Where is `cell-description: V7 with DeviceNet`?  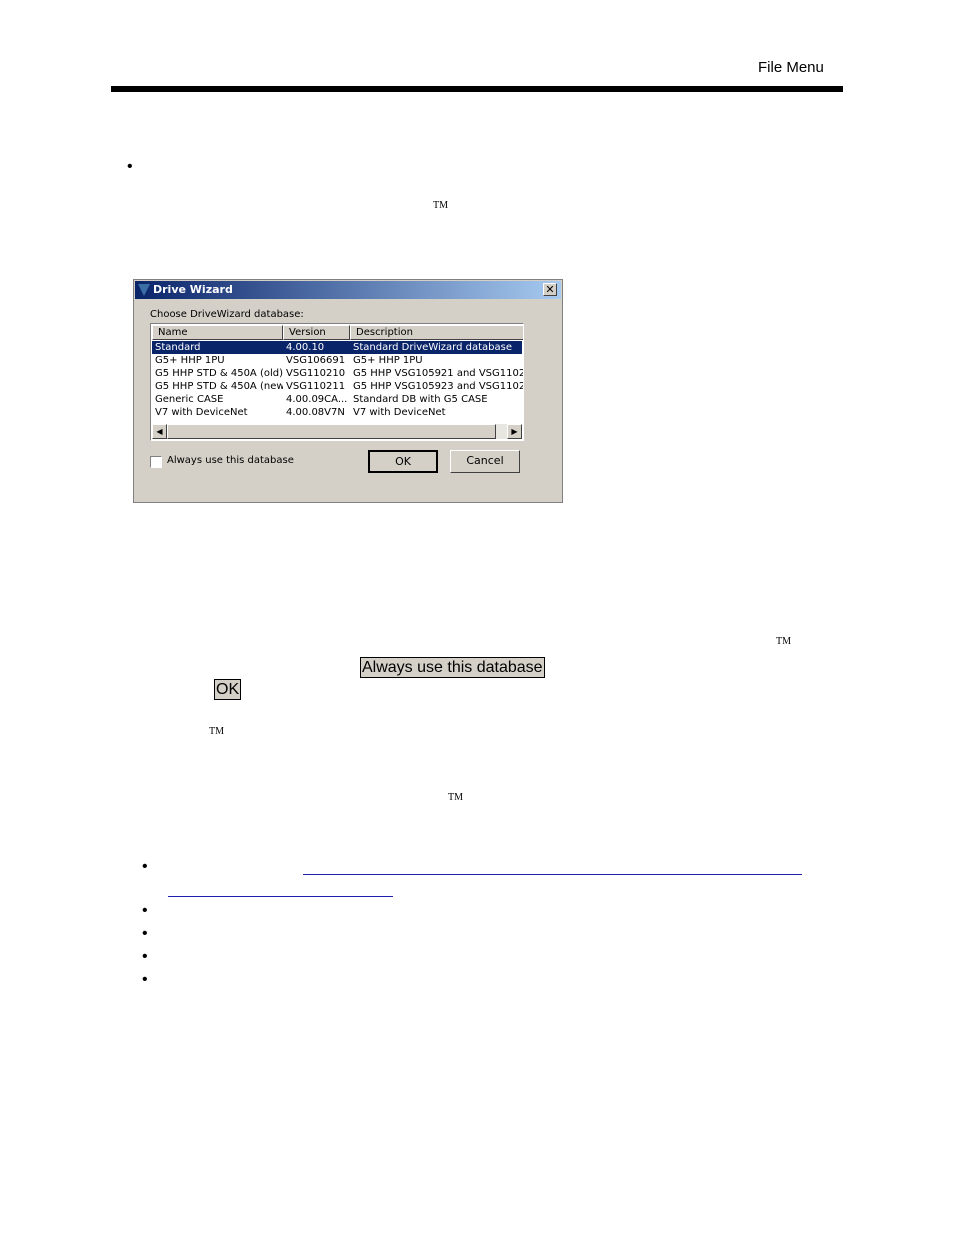
cell-description: V7 with DeviceNet is located at coordinates (399, 412).